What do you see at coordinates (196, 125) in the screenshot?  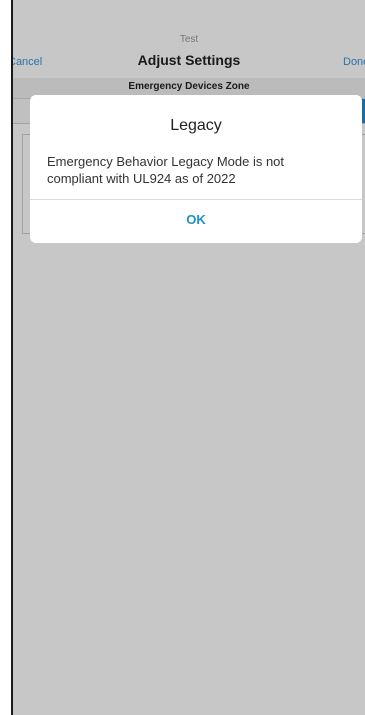 I see `alert-title: Legacy` at bounding box center [196, 125].